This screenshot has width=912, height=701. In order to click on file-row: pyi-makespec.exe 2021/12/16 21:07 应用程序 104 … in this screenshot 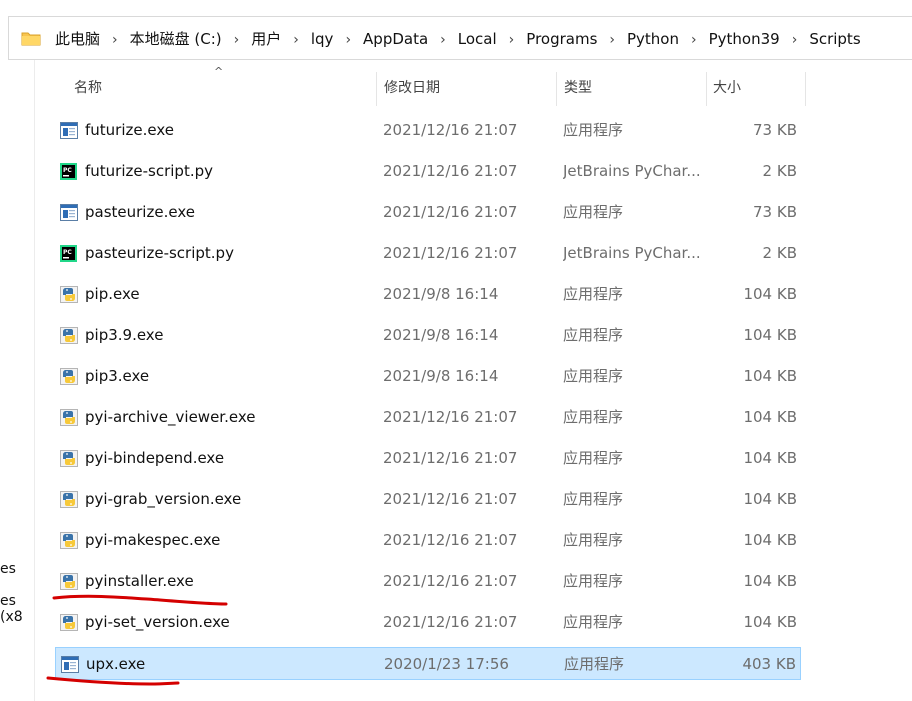, I will do `click(428, 540)`.